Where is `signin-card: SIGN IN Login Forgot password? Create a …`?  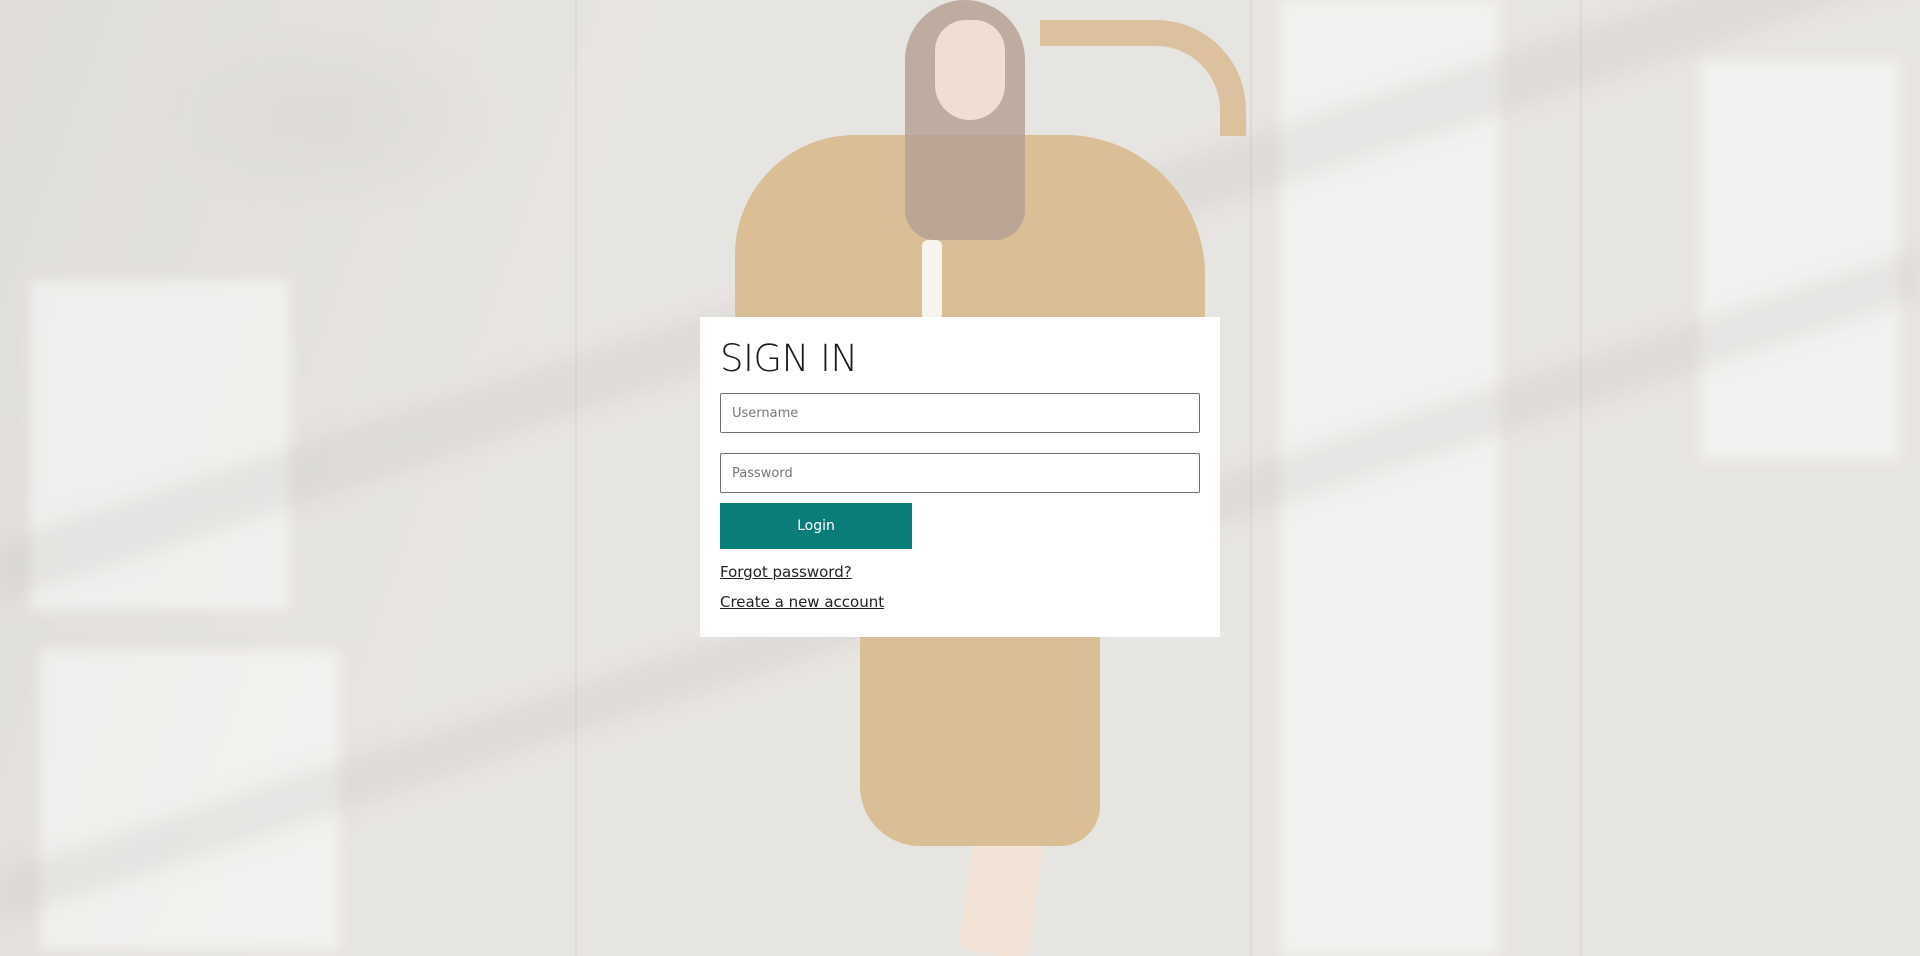 signin-card: SIGN IN Login Forgot password? Create a … is located at coordinates (960, 477).